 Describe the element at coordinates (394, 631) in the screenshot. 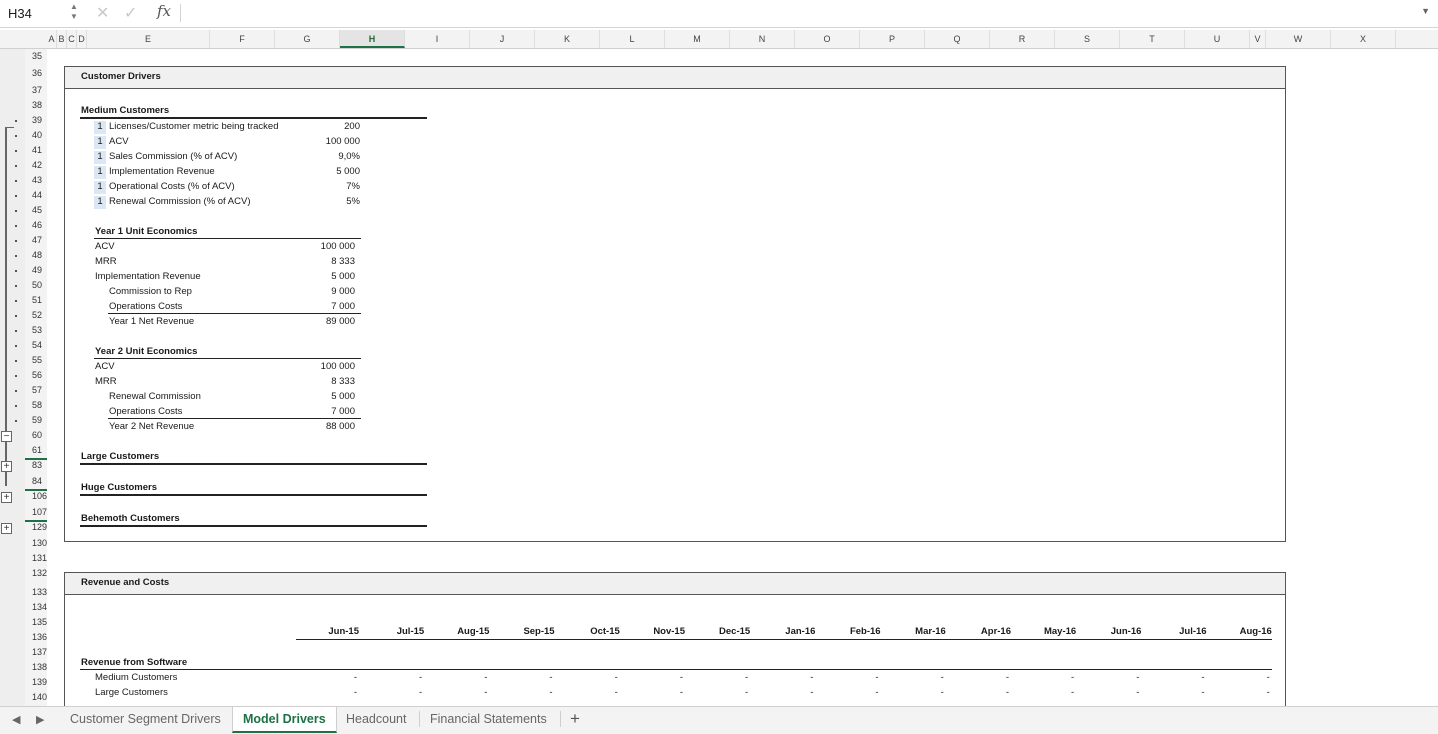

I see `month-header: Jul-15` at that location.